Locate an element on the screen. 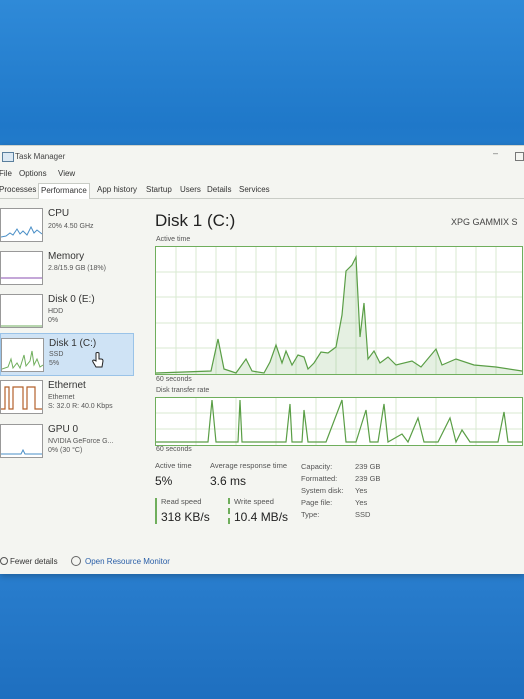  sidebar-disk1-usage: 5% is located at coordinates (54, 363).